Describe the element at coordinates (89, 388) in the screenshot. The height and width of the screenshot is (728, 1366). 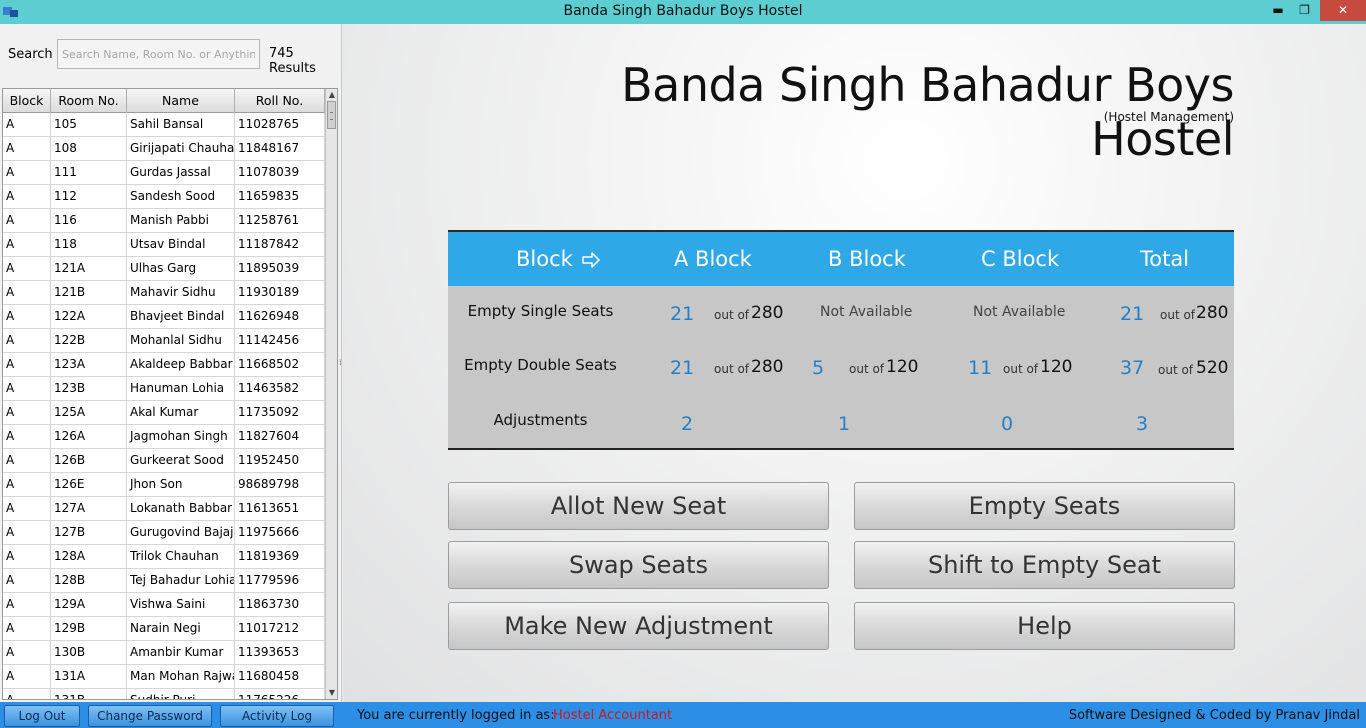
I see `cell-room: 123B` at that location.